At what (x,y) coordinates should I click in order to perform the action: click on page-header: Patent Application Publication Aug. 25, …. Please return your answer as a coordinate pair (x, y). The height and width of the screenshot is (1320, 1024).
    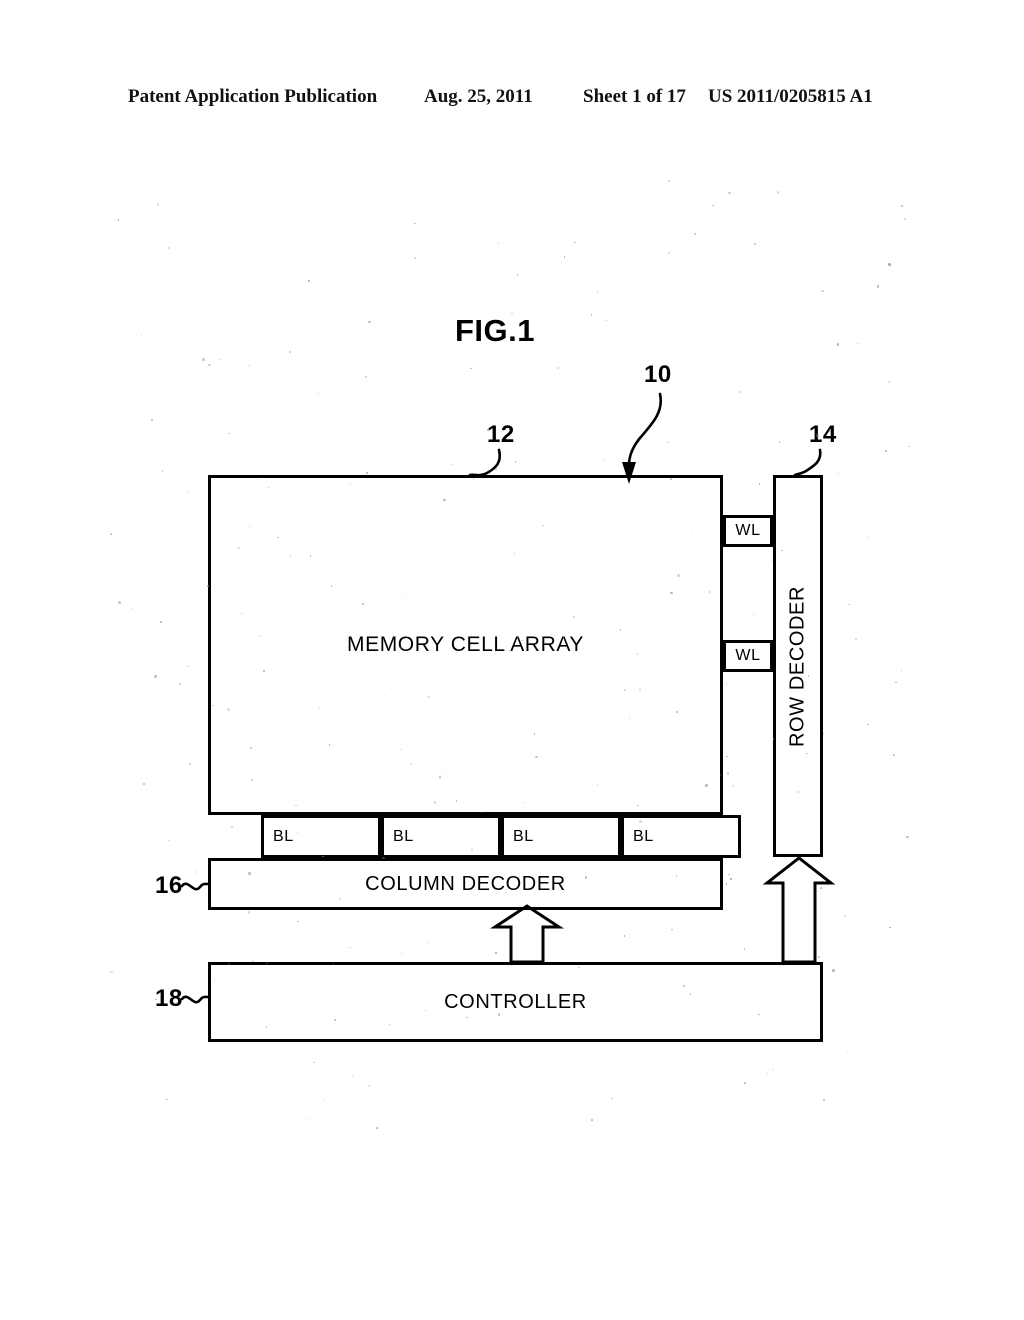
    Looking at the image, I should click on (512, 100).